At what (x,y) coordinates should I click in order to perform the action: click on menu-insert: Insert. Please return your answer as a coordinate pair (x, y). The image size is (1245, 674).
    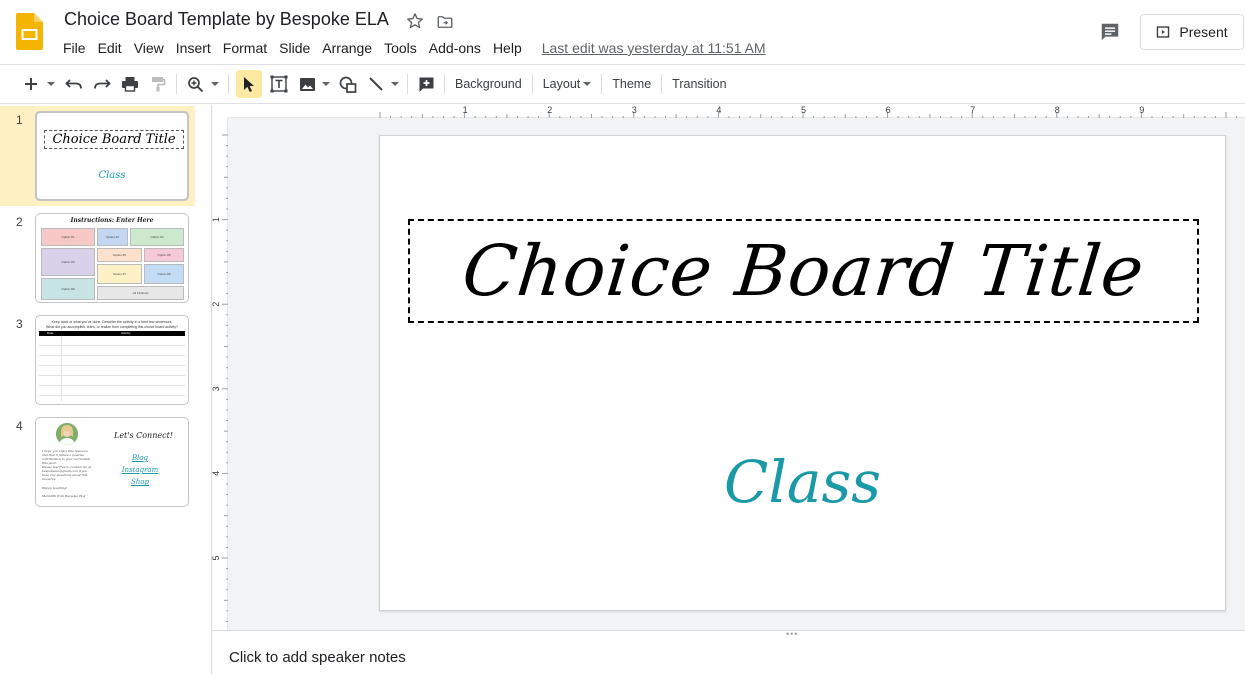
    Looking at the image, I should click on (193, 48).